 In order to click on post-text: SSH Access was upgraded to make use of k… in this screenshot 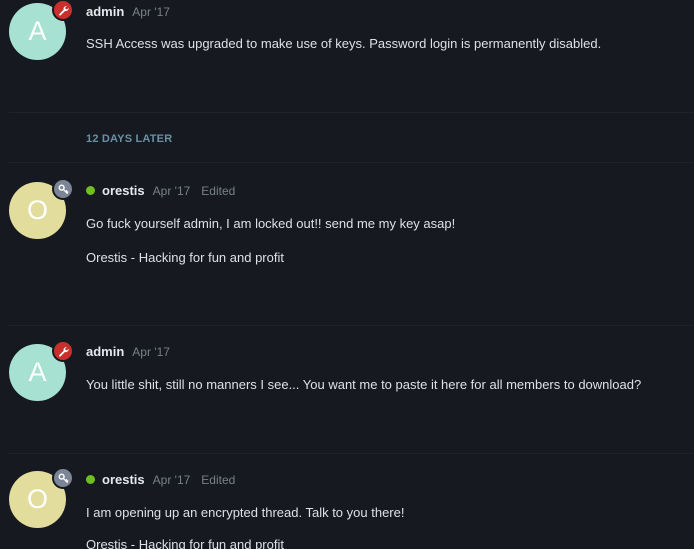, I will do `click(344, 43)`.